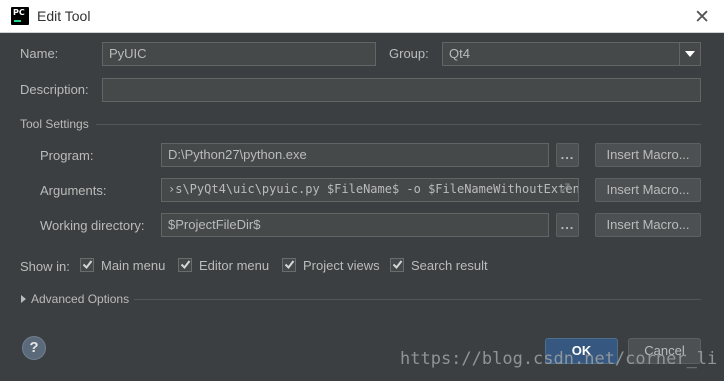  Describe the element at coordinates (559, 359) in the screenshot. I see `watermark-text: https://blog.csdn.net/corner_li` at that location.